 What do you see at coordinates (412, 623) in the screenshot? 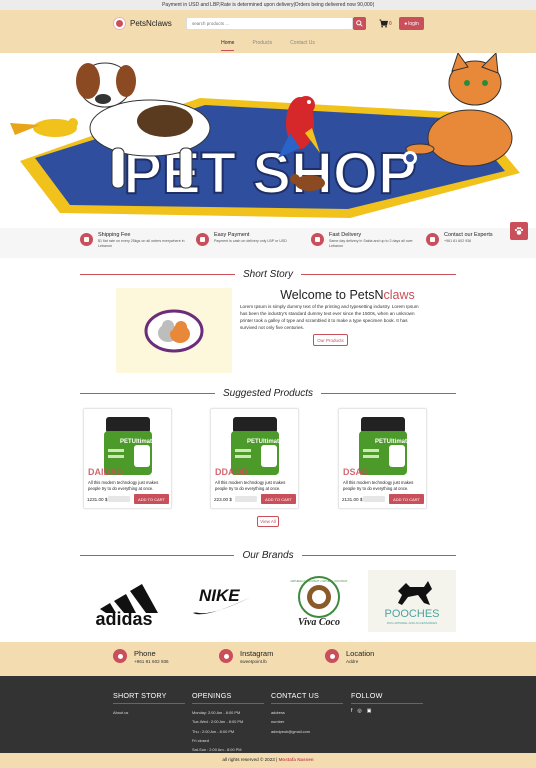
I see `svg-text: DOG APPAREL AND ACCESSORIES` at bounding box center [412, 623].